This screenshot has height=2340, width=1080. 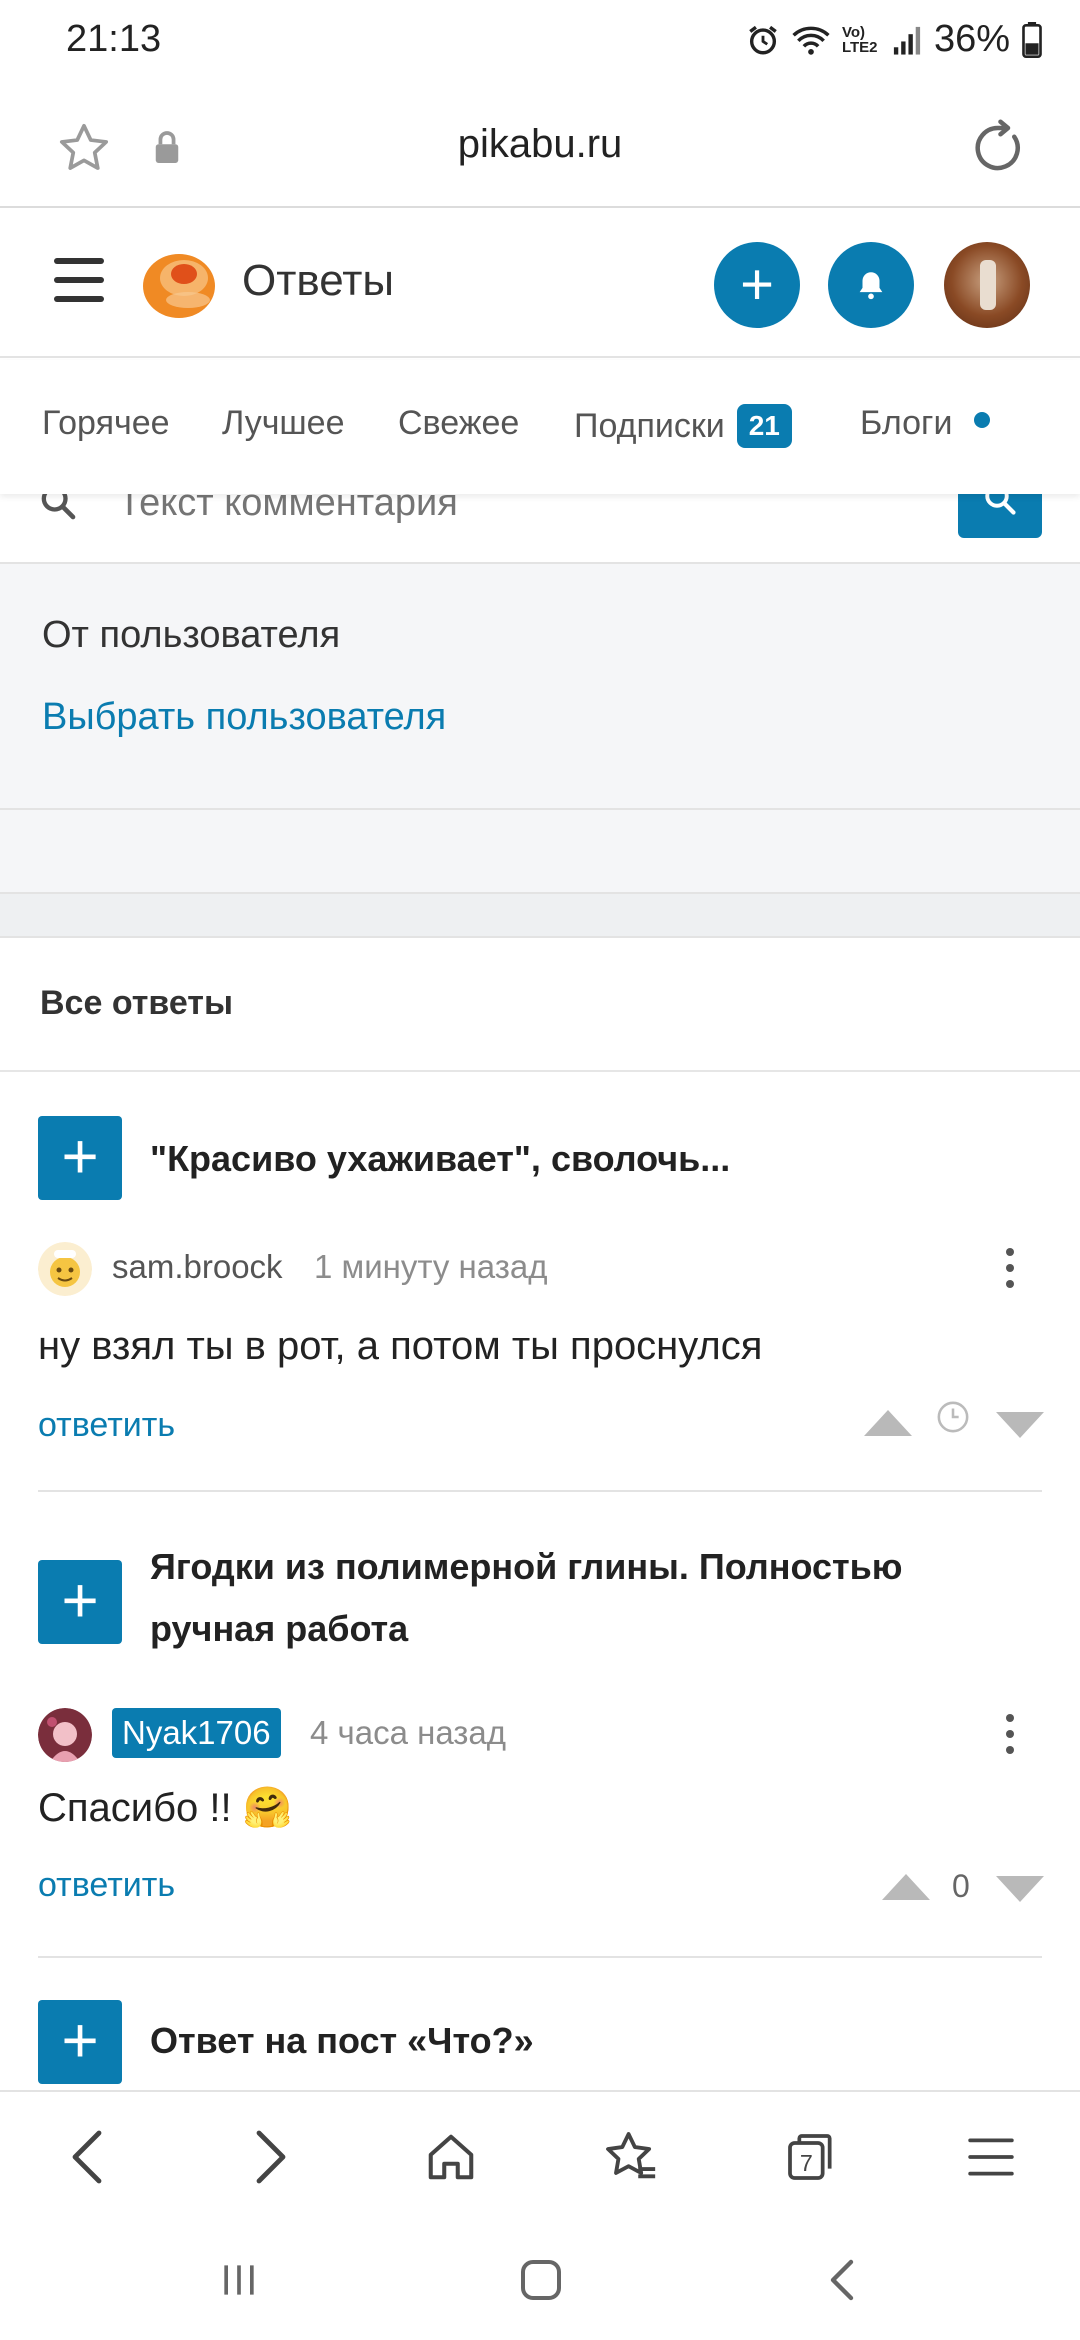 I want to click on status-icons: Vo) LTE2 36%, so click(x=894, y=39).